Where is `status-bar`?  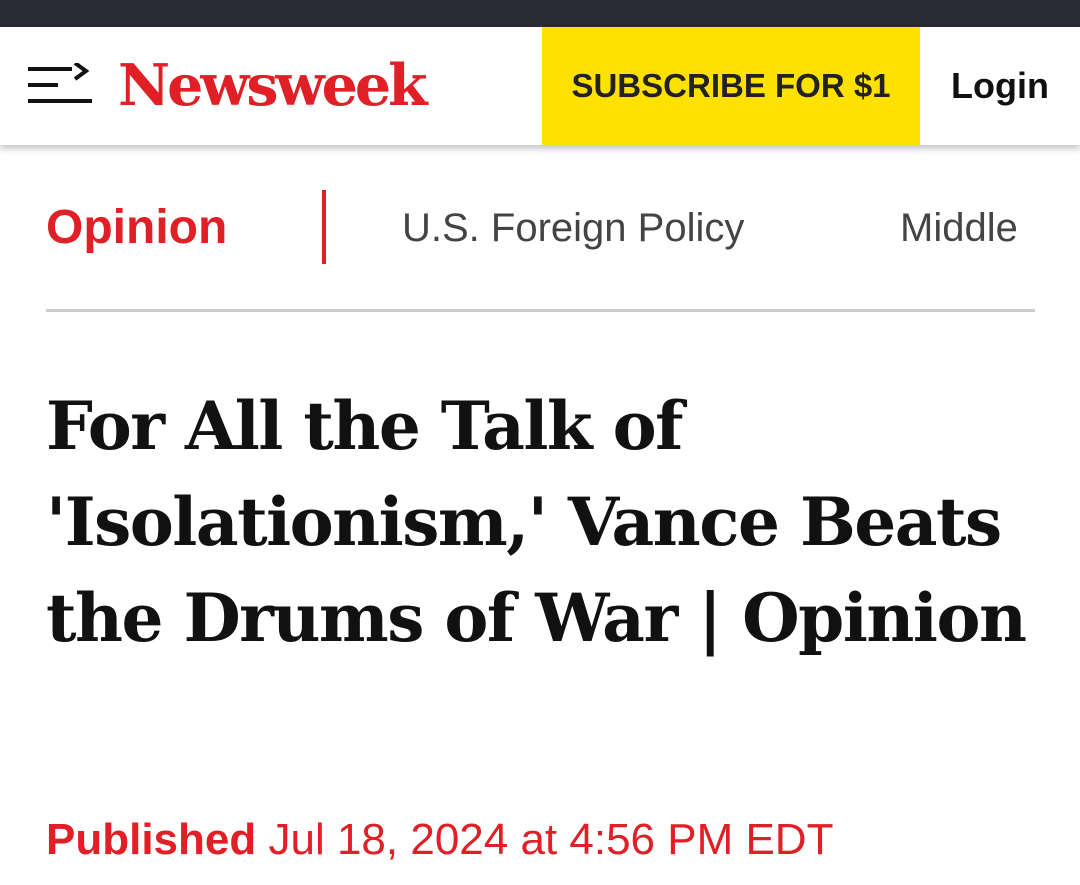 status-bar is located at coordinates (540, 13).